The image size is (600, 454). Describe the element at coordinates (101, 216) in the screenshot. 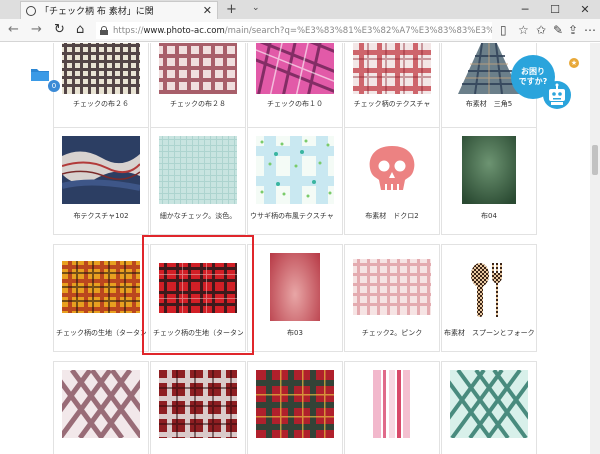

I see `image-caption: 布テクスチャ102` at that location.